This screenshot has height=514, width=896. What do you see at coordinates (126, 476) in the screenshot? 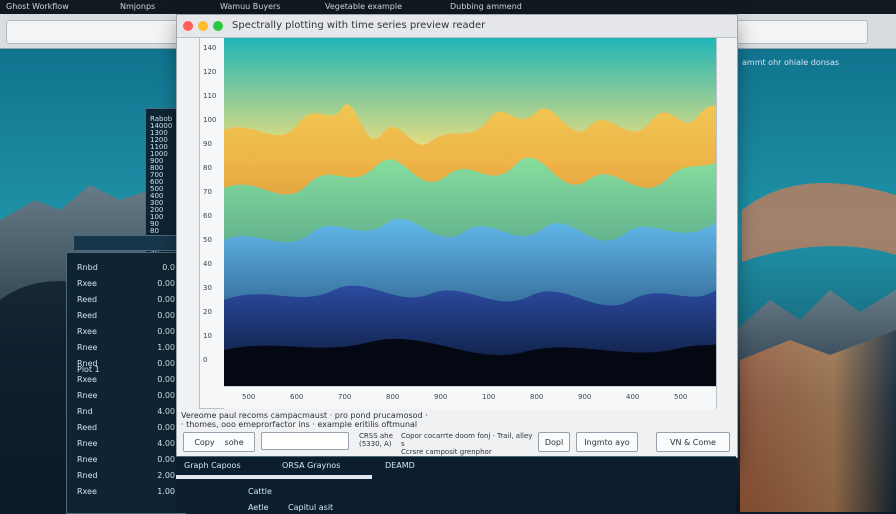
I see `left-panel-row: Rned 2.00` at bounding box center [126, 476].